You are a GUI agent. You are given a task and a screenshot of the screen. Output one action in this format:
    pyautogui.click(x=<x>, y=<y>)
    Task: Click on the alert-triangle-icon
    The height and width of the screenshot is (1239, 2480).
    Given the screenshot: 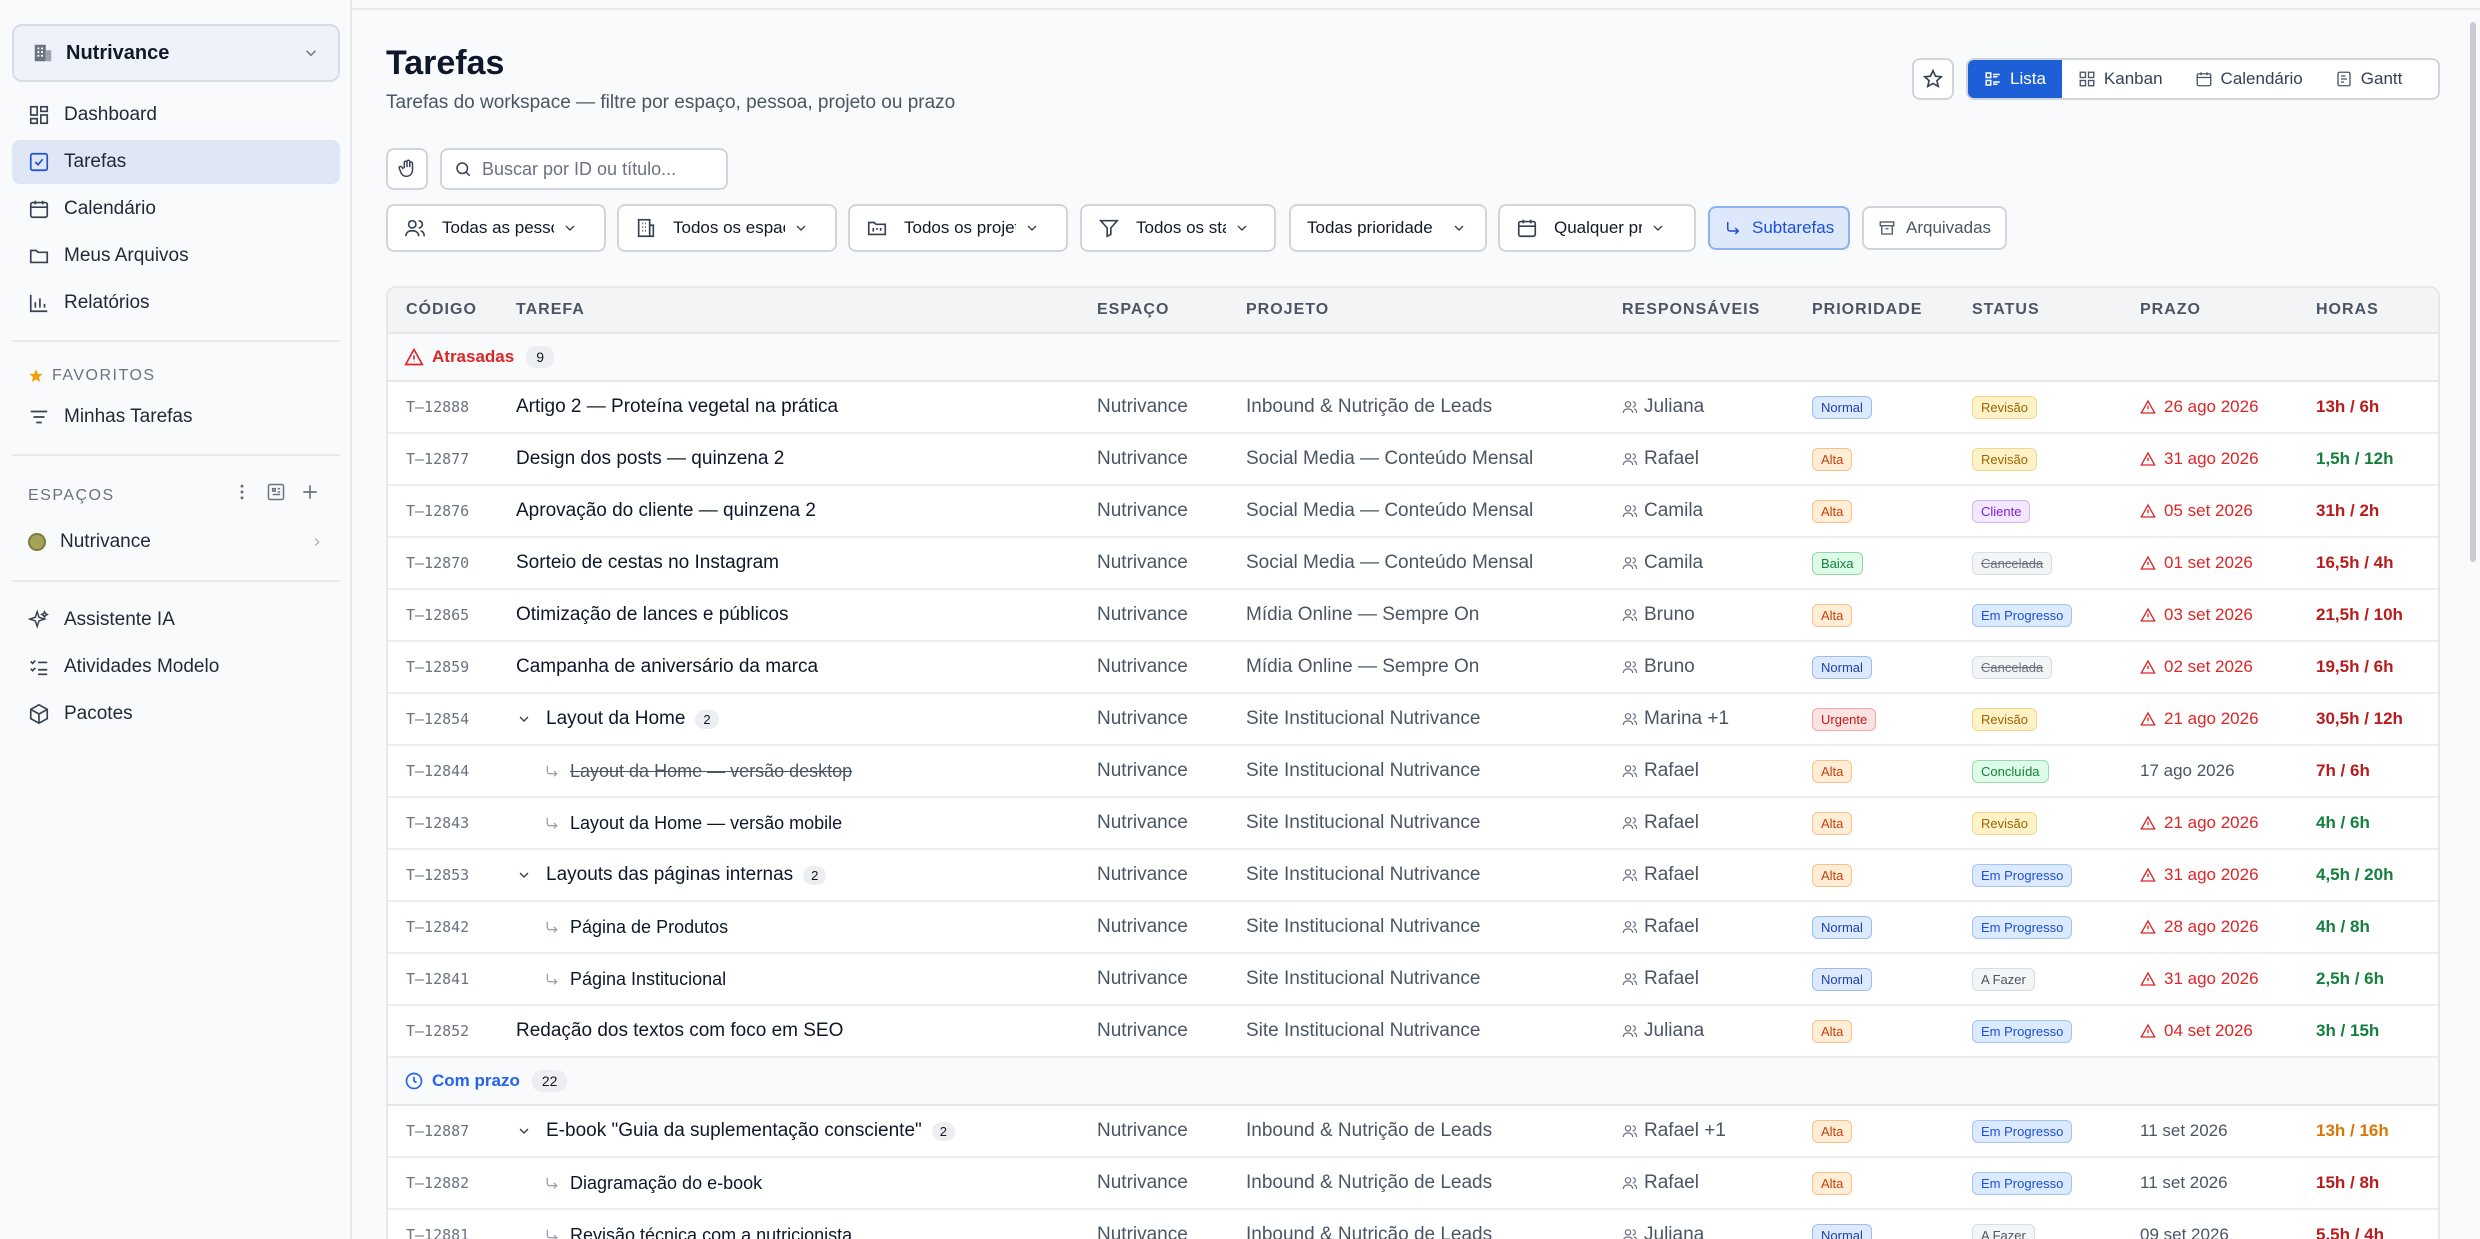 What is the action you would take?
    pyautogui.click(x=2148, y=562)
    